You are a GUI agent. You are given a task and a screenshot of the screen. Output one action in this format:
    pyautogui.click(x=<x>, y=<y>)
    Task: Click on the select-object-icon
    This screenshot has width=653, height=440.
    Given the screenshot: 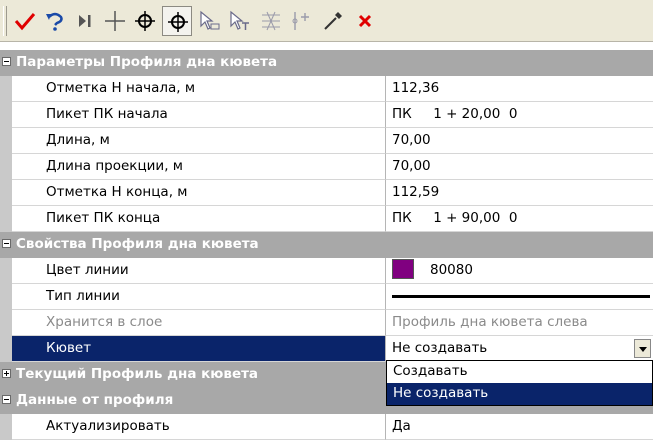 What is the action you would take?
    pyautogui.click(x=210, y=20)
    